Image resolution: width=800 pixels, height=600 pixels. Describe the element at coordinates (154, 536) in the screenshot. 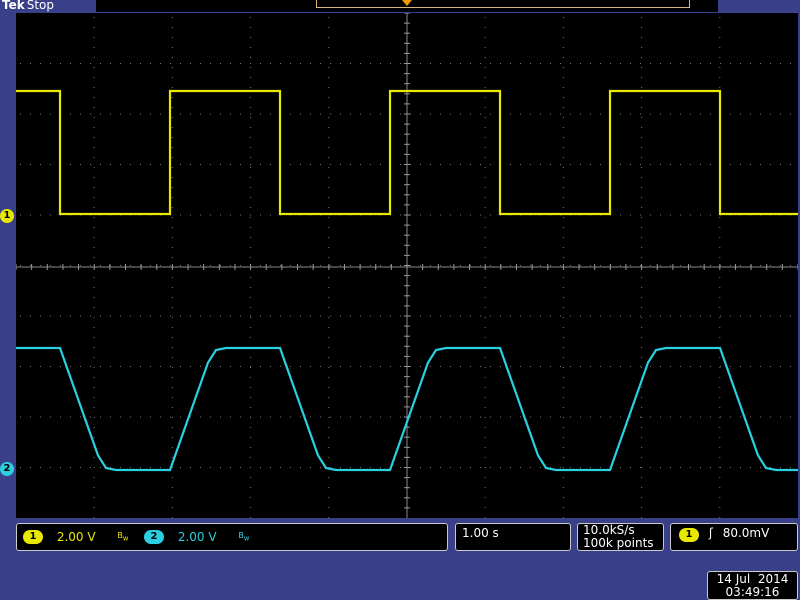

I see `channel-2-chip: 2` at that location.